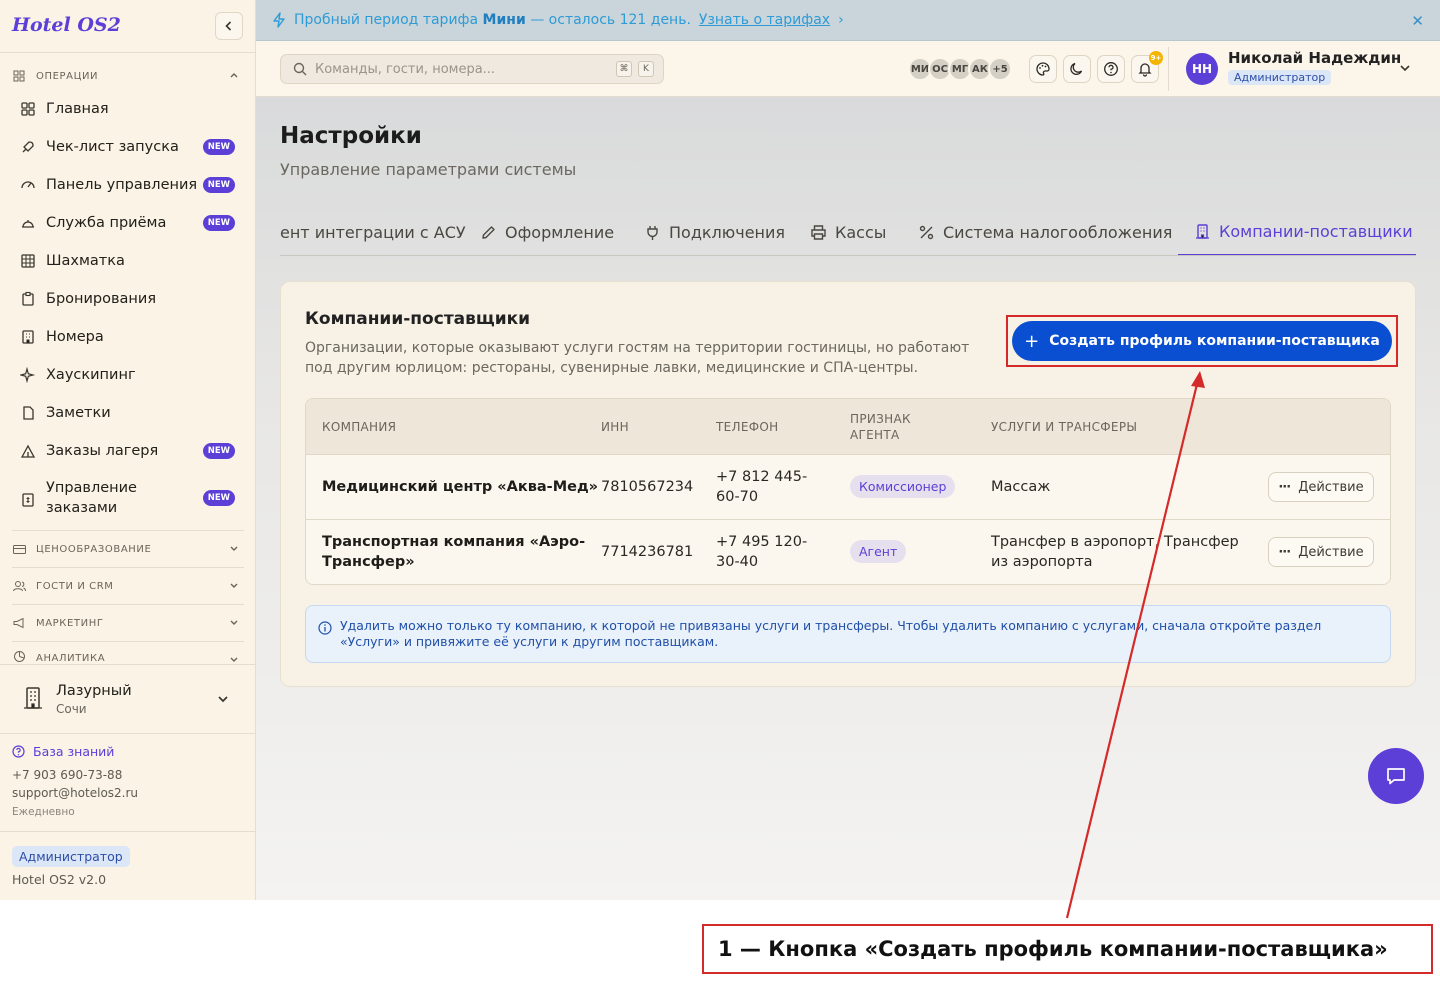  What do you see at coordinates (67, 775) in the screenshot?
I see `support-phone: +7 903 690-73-88` at bounding box center [67, 775].